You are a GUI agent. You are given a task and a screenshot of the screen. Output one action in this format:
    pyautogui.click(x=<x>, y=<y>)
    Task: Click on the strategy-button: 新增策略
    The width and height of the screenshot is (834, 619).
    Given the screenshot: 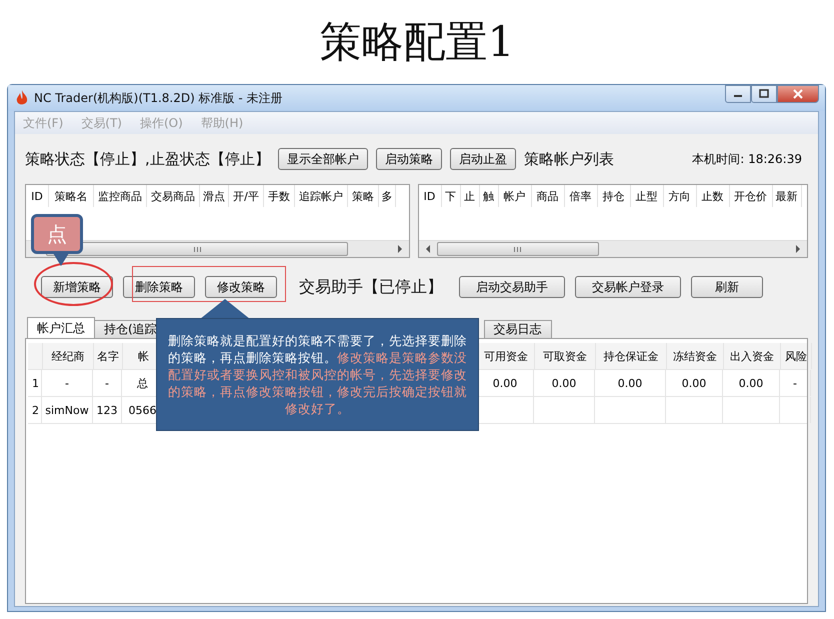 What is the action you would take?
    pyautogui.click(x=77, y=287)
    